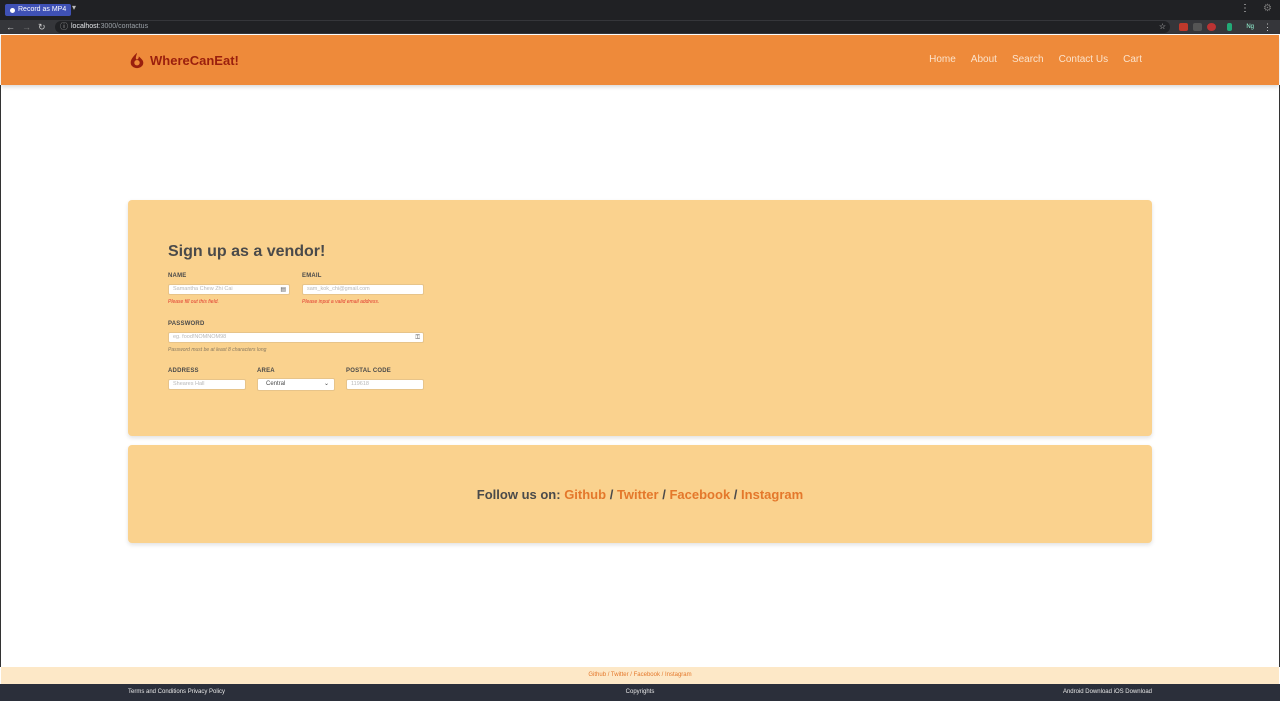 The width and height of the screenshot is (1280, 701). I want to click on autofill-card-icon: ▤, so click(283, 290).